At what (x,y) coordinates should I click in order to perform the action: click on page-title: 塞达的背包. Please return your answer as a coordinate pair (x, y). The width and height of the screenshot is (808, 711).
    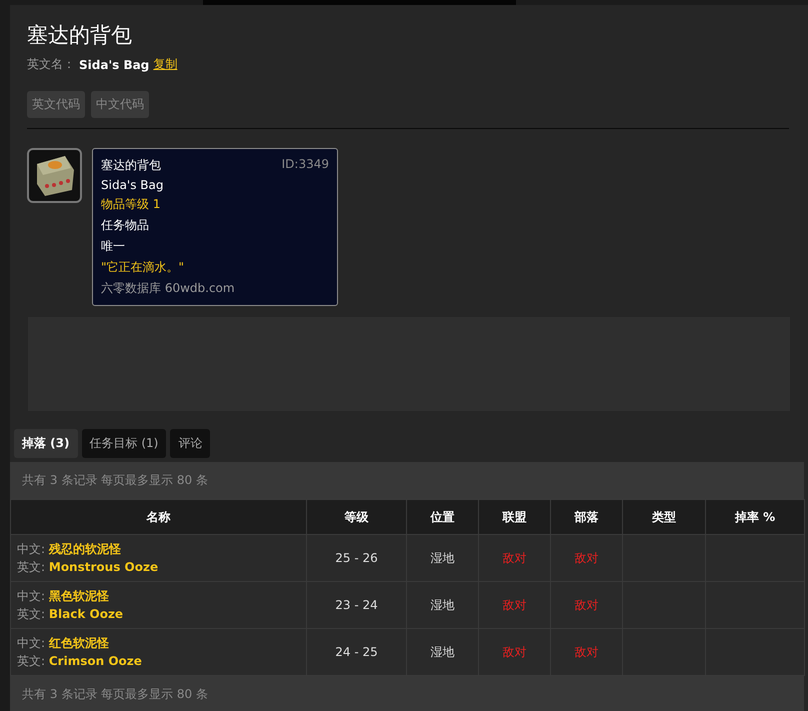
    Looking at the image, I should click on (80, 35).